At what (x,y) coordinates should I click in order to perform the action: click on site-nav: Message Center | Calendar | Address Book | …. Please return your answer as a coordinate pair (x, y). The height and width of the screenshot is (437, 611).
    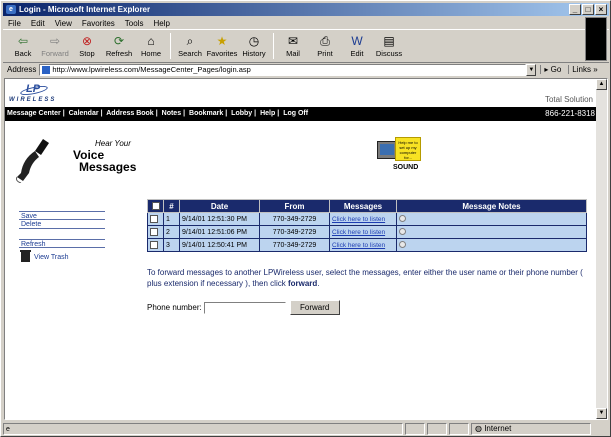
    Looking at the image, I should click on (301, 114).